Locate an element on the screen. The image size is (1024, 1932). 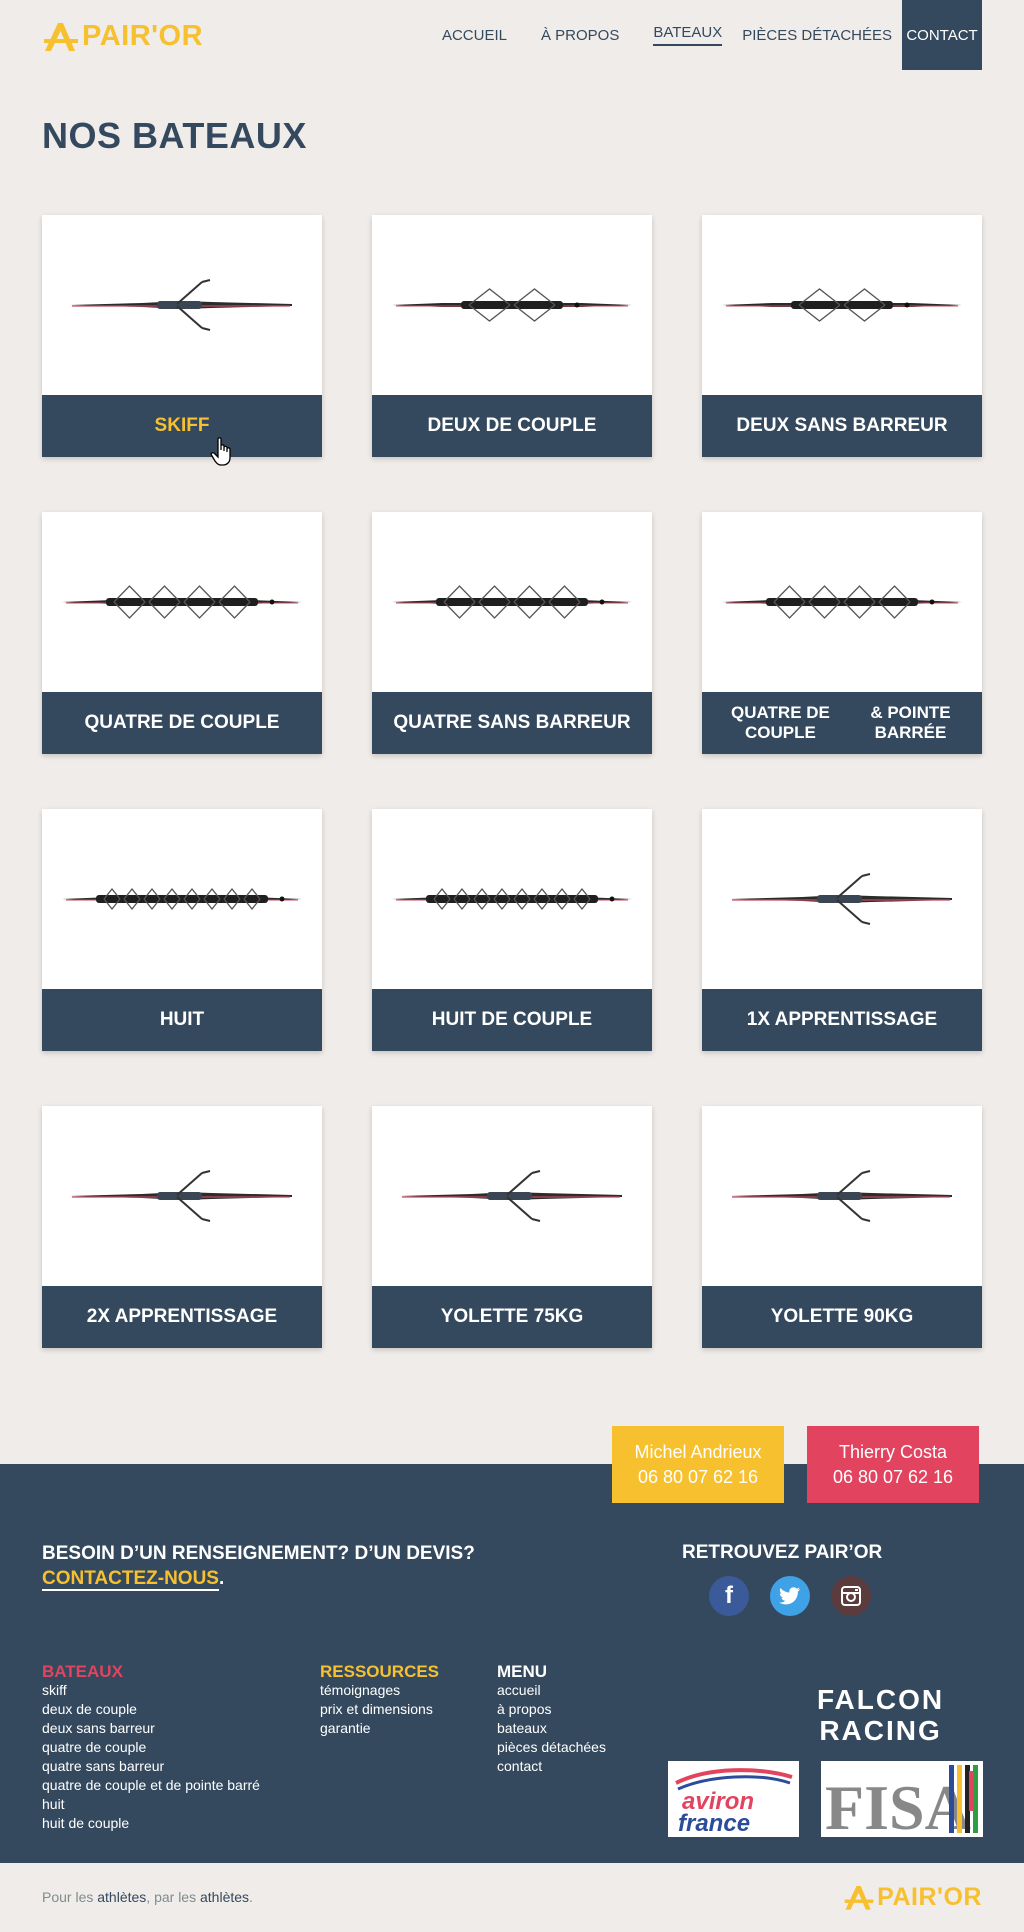
footer-link: skiff is located at coordinates (151, 1690).